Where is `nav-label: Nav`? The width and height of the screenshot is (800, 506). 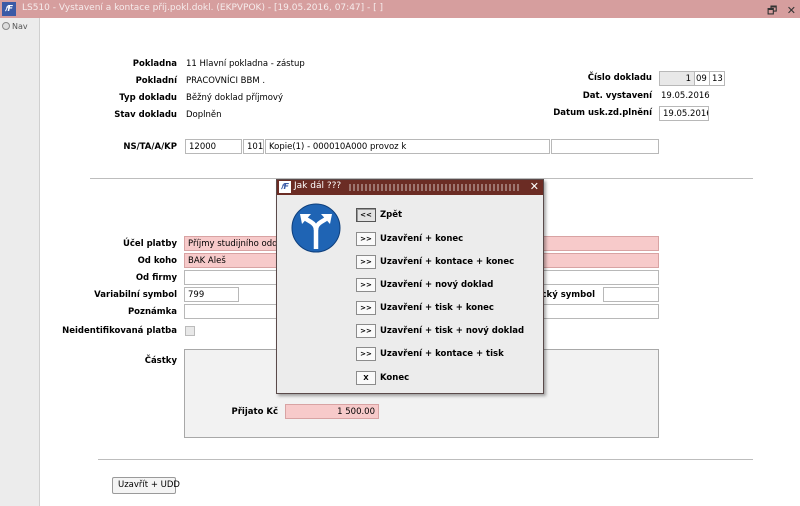
nav-label: Nav is located at coordinates (20, 26).